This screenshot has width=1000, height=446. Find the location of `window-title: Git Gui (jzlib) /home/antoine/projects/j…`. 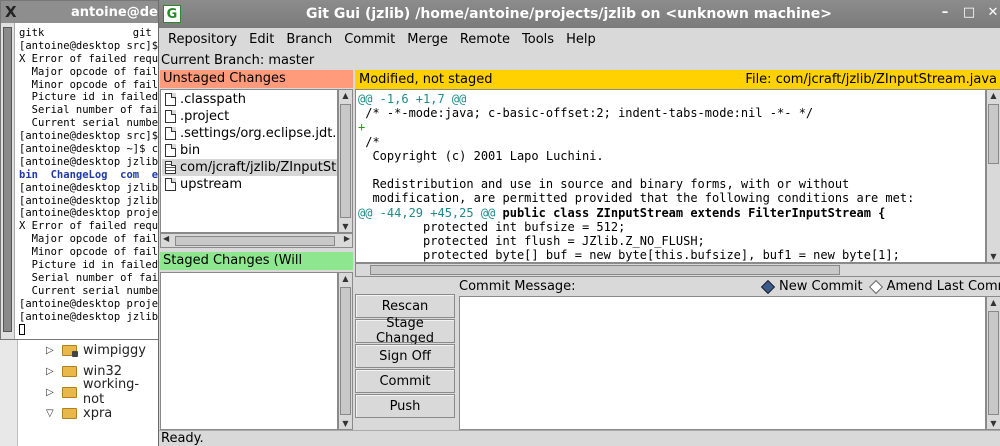

window-title: Git Gui (jzlib) /home/antoine/projects/j… is located at coordinates (569, 14).